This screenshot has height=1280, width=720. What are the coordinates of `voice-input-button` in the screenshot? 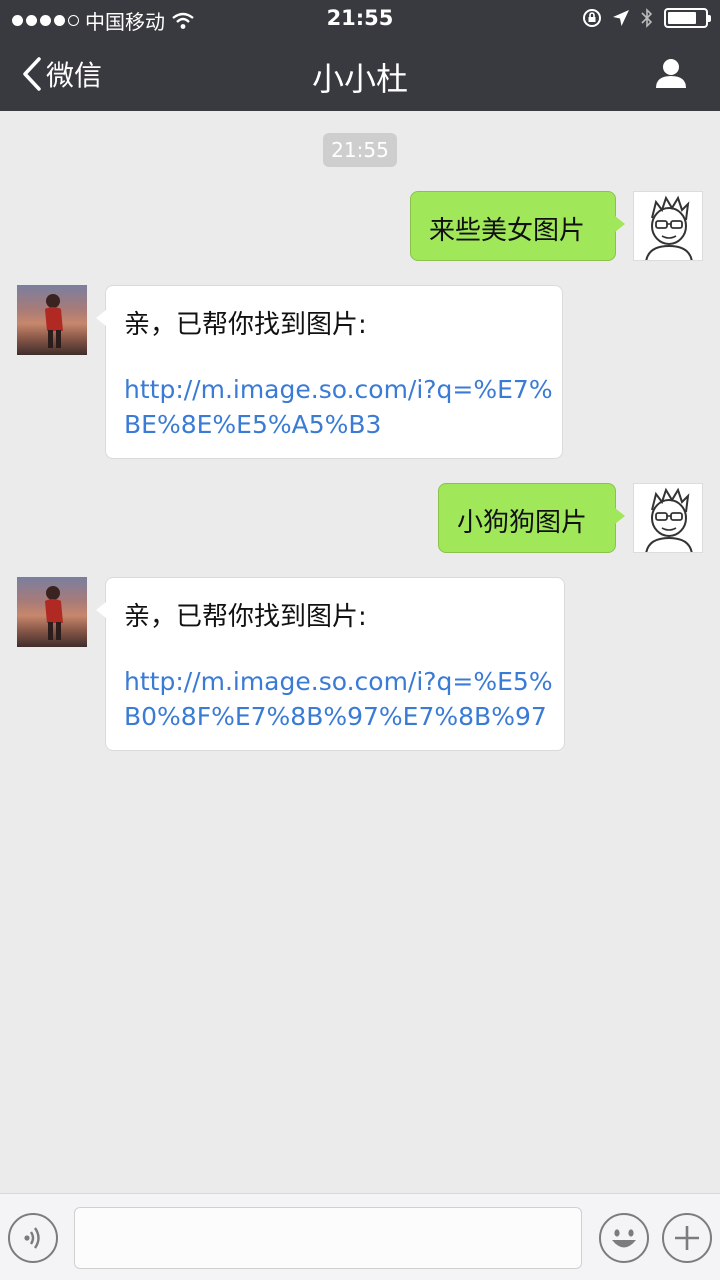 It's located at (33, 1238).